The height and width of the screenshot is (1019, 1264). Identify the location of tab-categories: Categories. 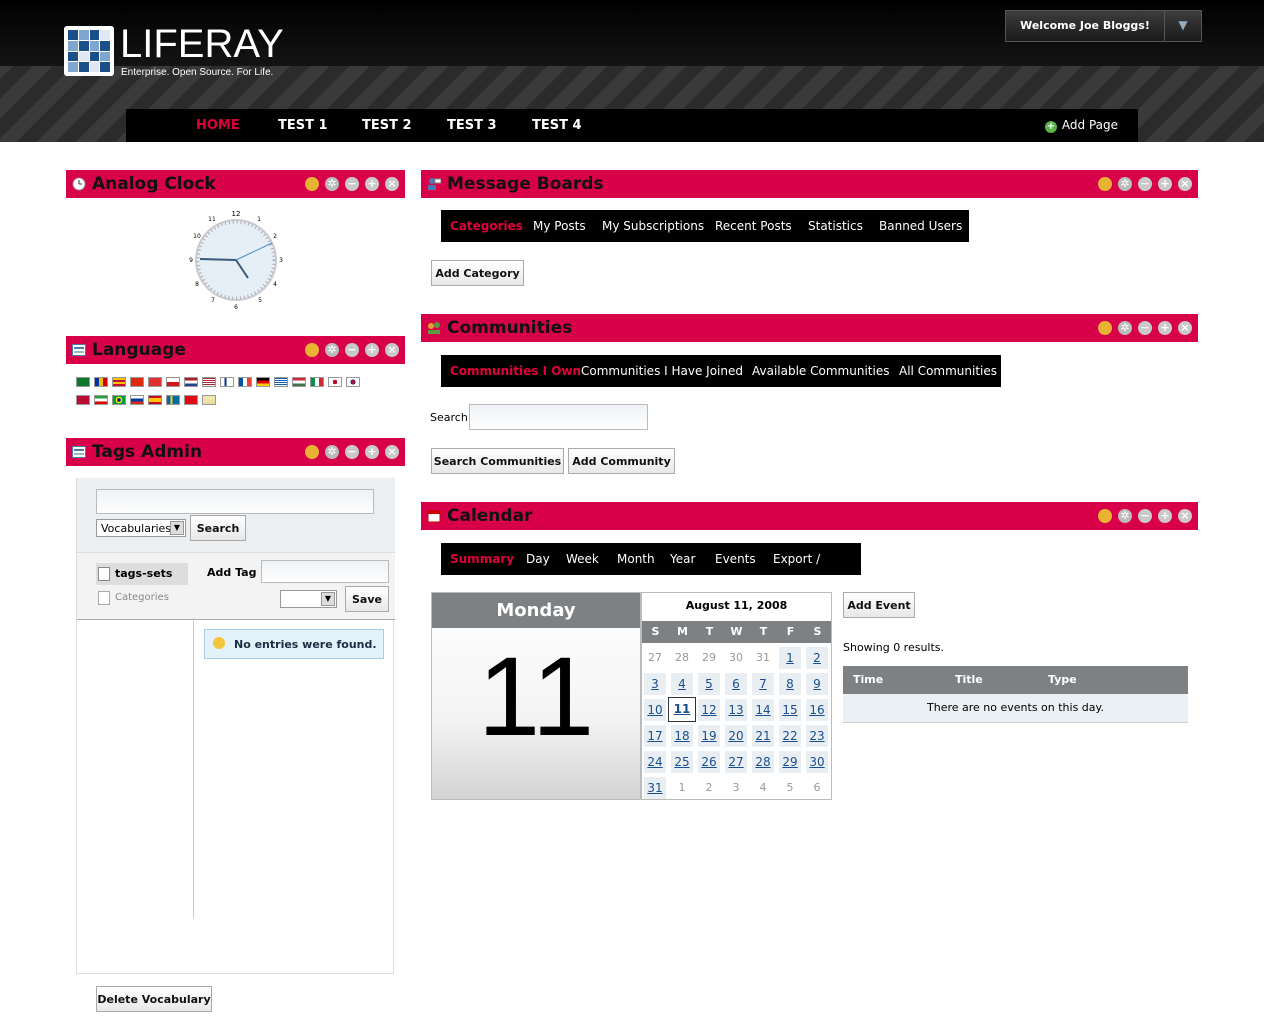
(486, 226).